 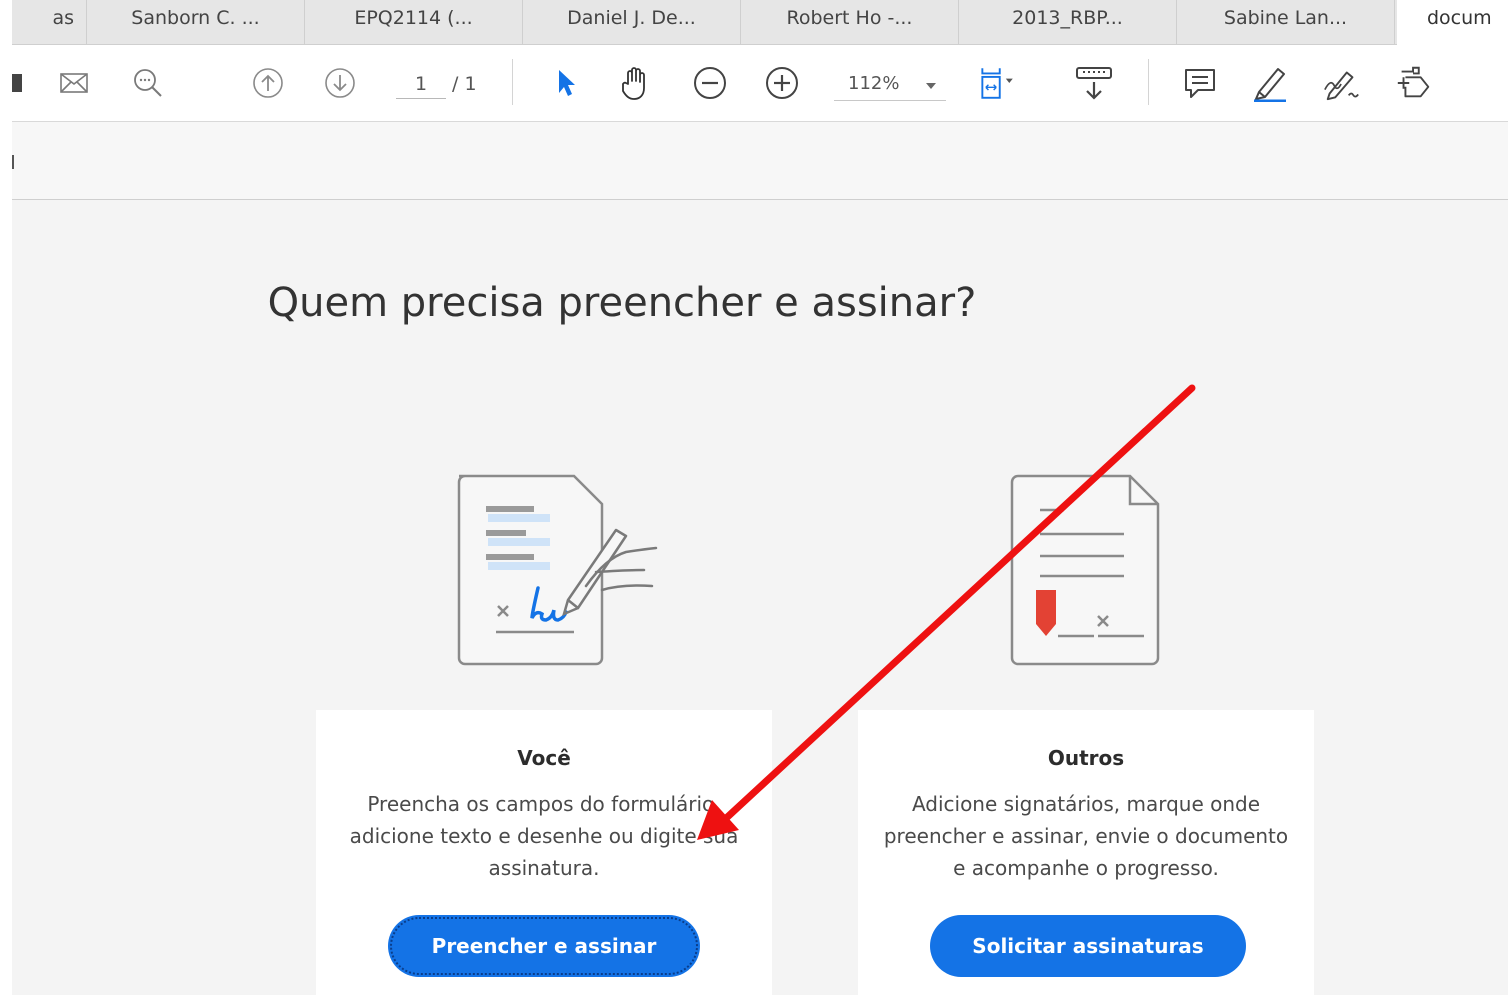 What do you see at coordinates (874, 83) in the screenshot?
I see `zoom-value: 112%` at bounding box center [874, 83].